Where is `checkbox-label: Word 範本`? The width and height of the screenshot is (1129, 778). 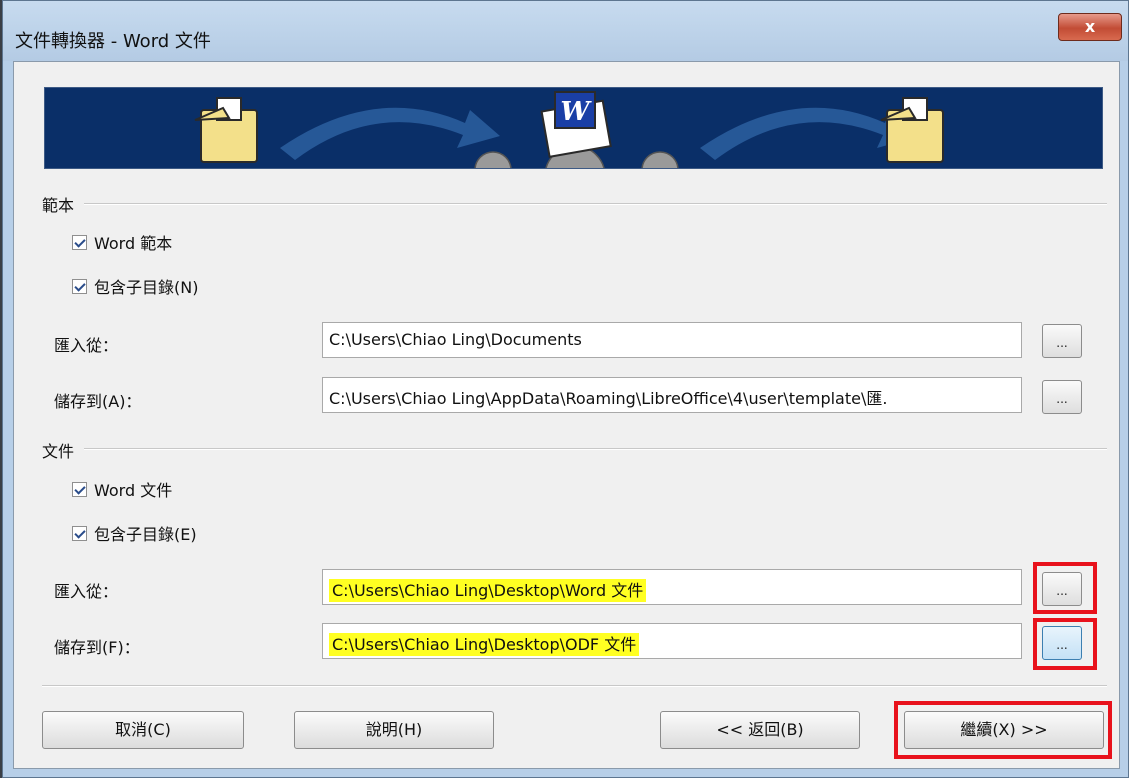
checkbox-label: Word 範本 is located at coordinates (133, 243).